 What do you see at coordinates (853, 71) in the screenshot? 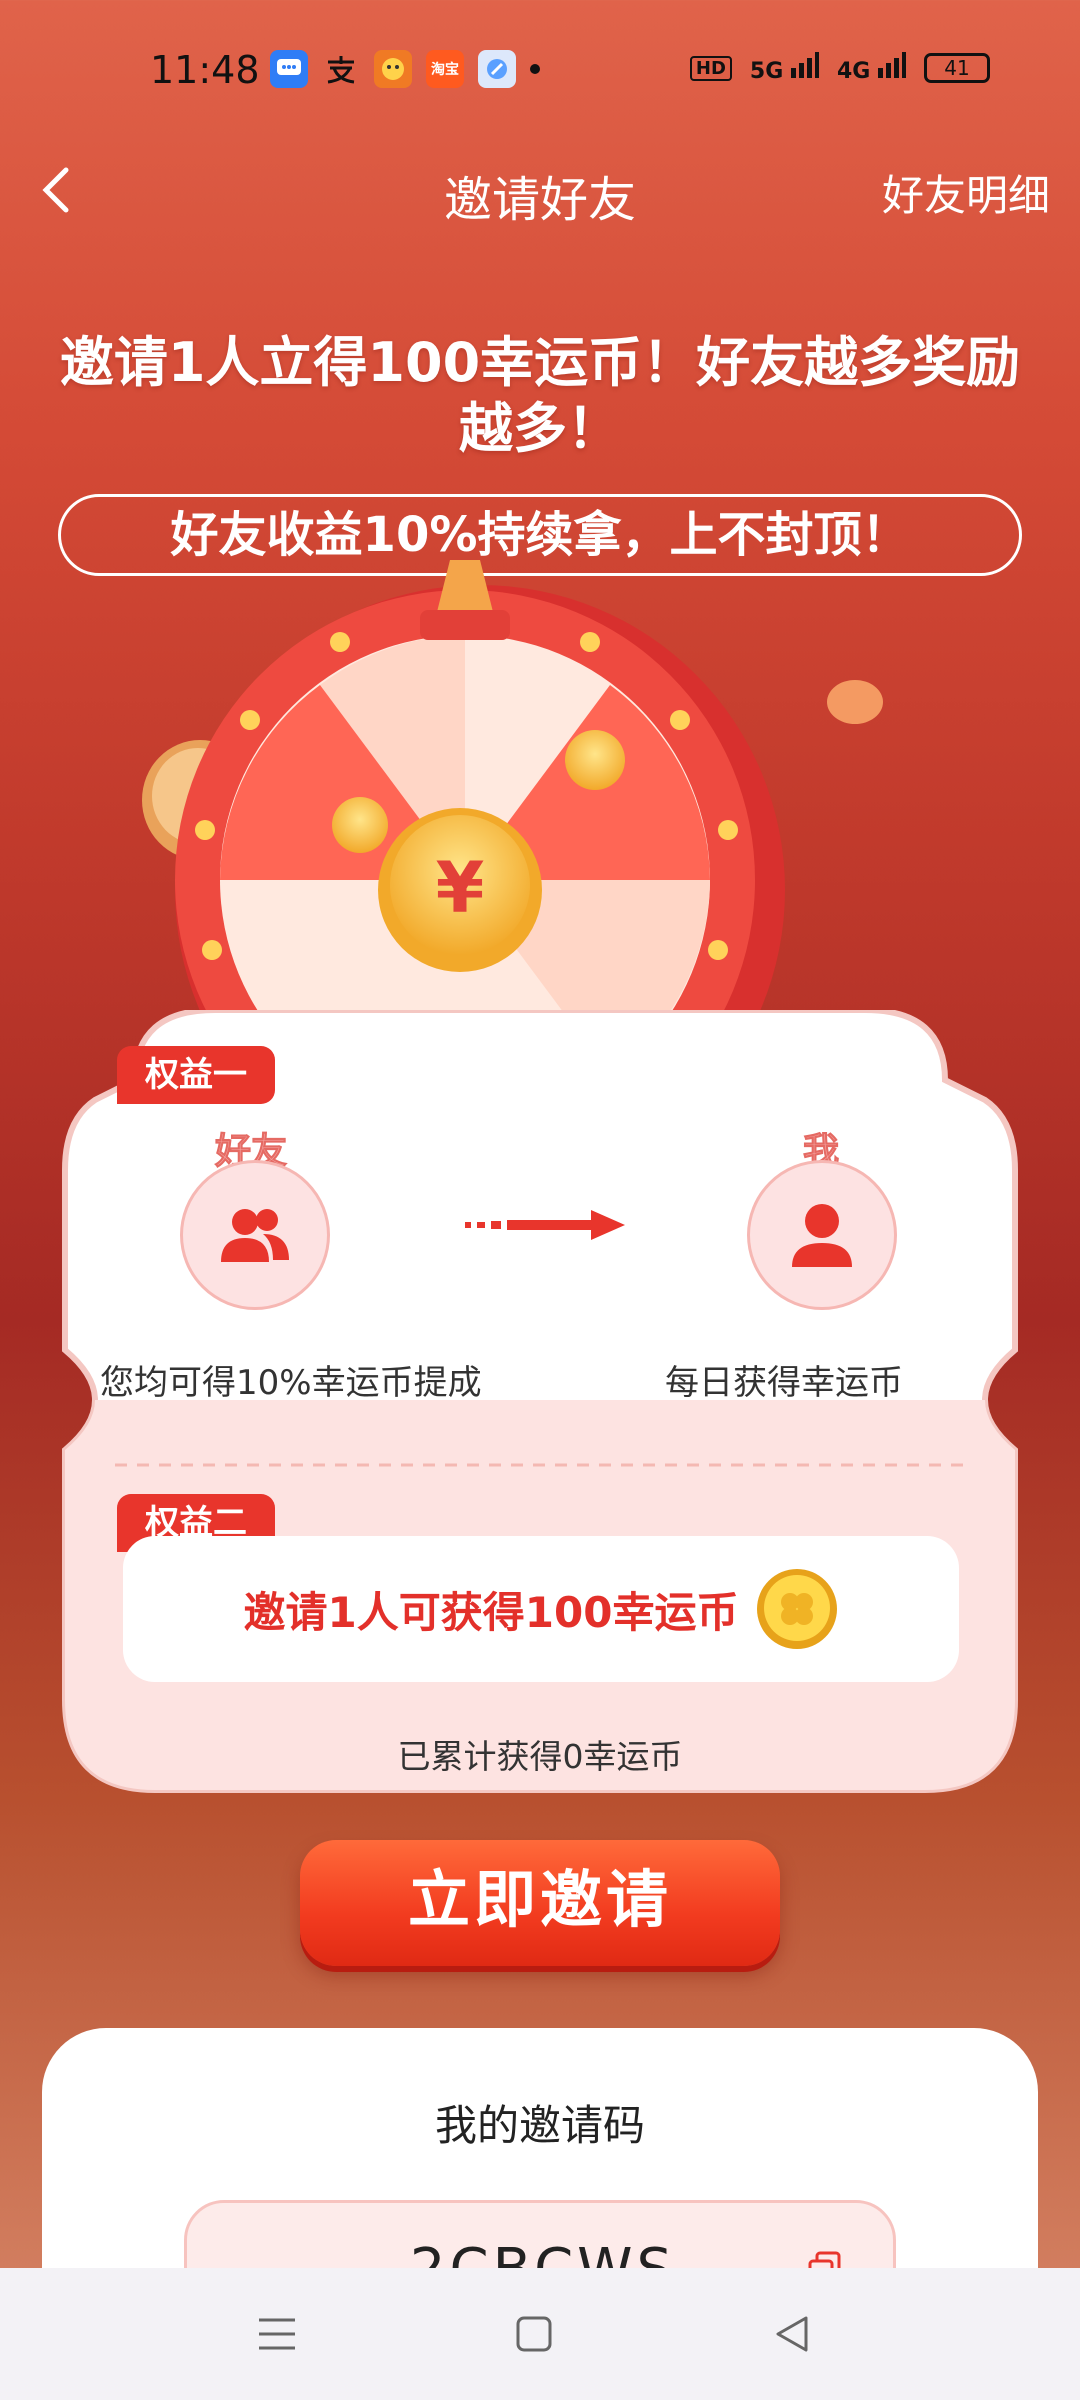
I see `net-4g-label: 4G` at bounding box center [853, 71].